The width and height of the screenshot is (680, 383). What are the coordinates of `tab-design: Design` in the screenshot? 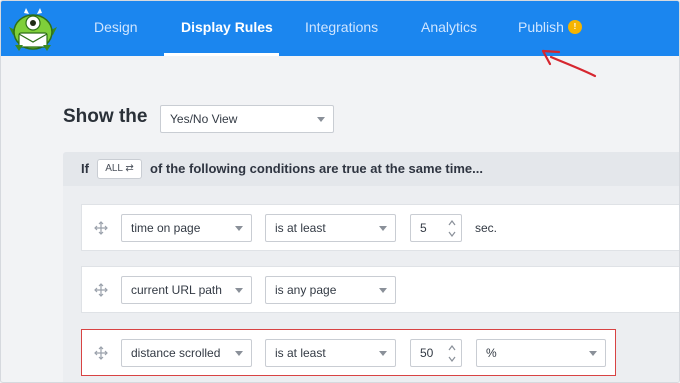 It's located at (116, 27).